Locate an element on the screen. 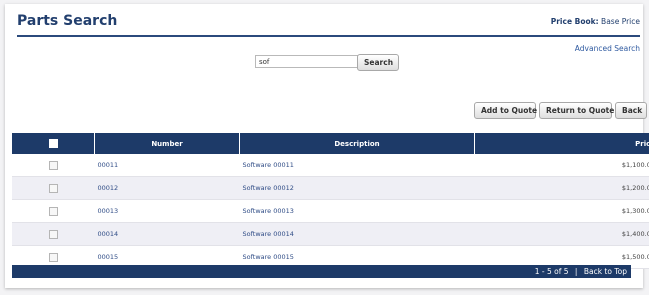 The image size is (649, 295). table-row: 00013 Software 00013 $1,300.00 is located at coordinates (330, 211).